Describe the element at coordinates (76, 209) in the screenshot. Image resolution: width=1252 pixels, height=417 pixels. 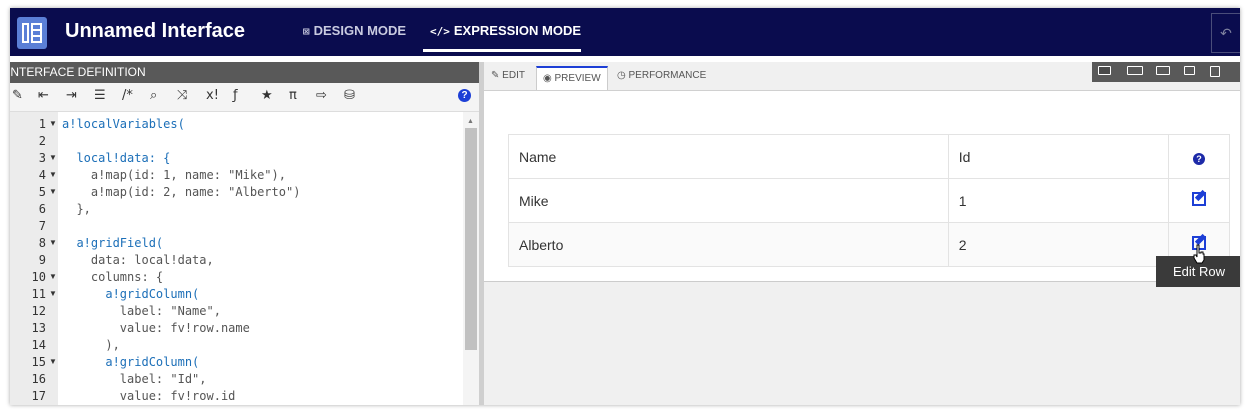
I see `code-line: },` at that location.